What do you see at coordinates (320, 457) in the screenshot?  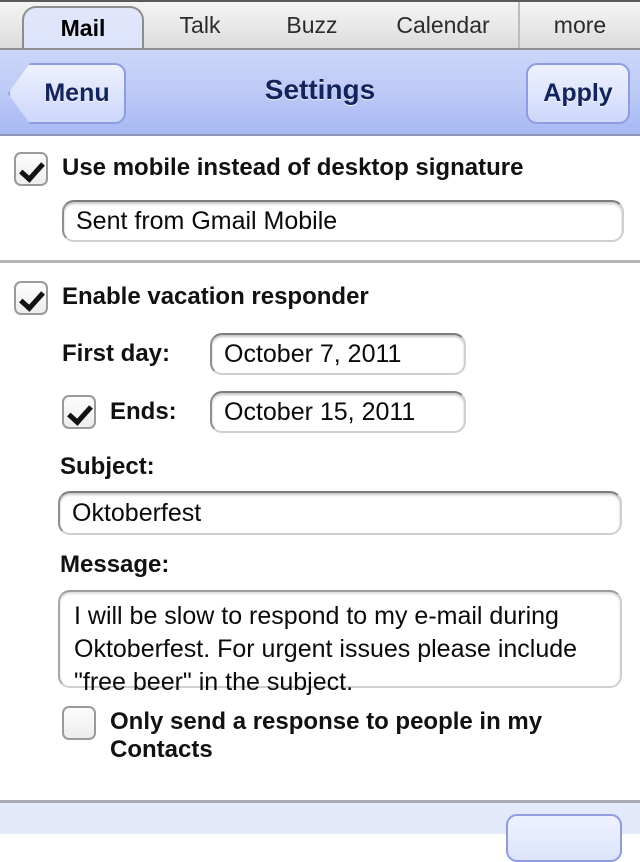 I see `subject-label-row: Subject:` at bounding box center [320, 457].